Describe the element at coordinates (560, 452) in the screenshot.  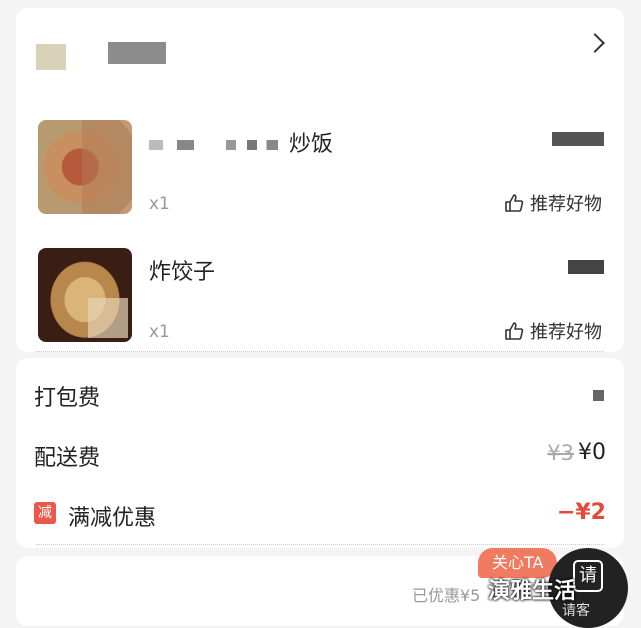
I see `delivery-fee-original: ¥3` at that location.